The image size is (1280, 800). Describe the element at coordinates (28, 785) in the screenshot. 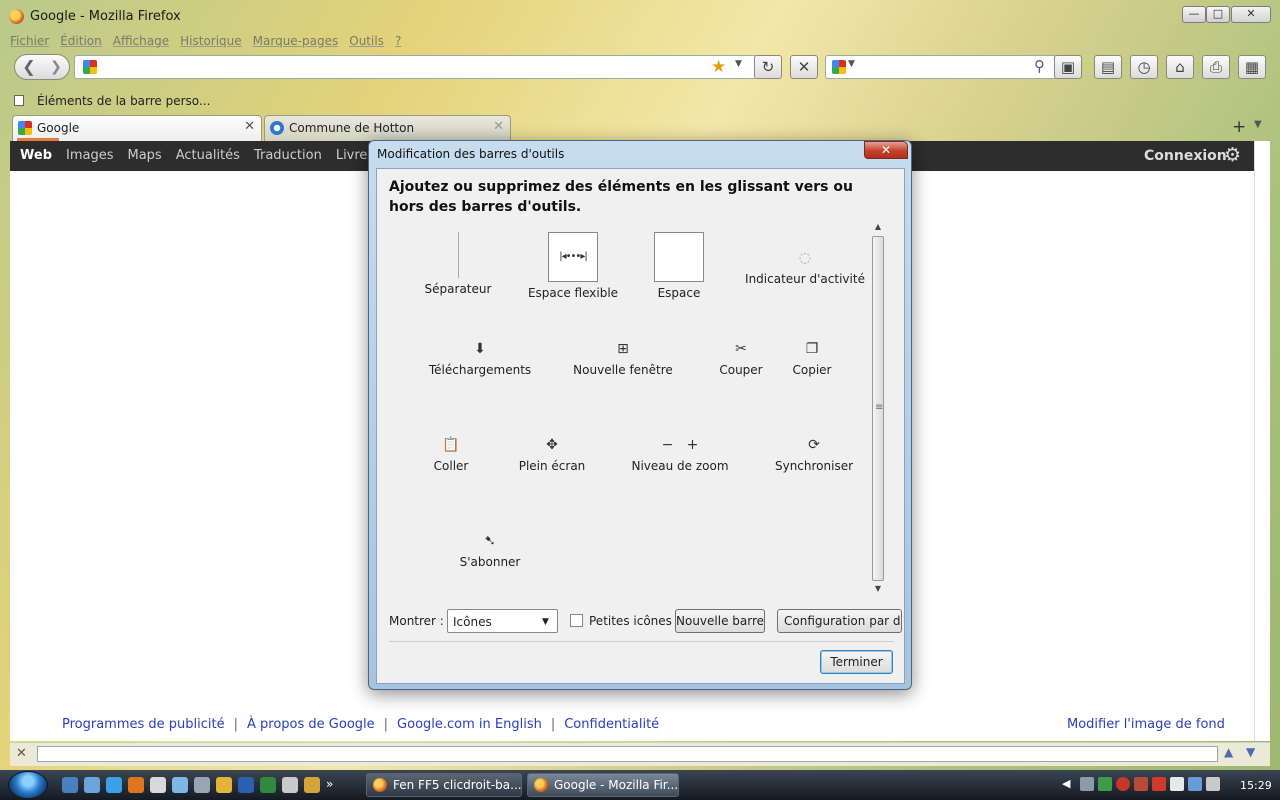

I see `start-button` at that location.